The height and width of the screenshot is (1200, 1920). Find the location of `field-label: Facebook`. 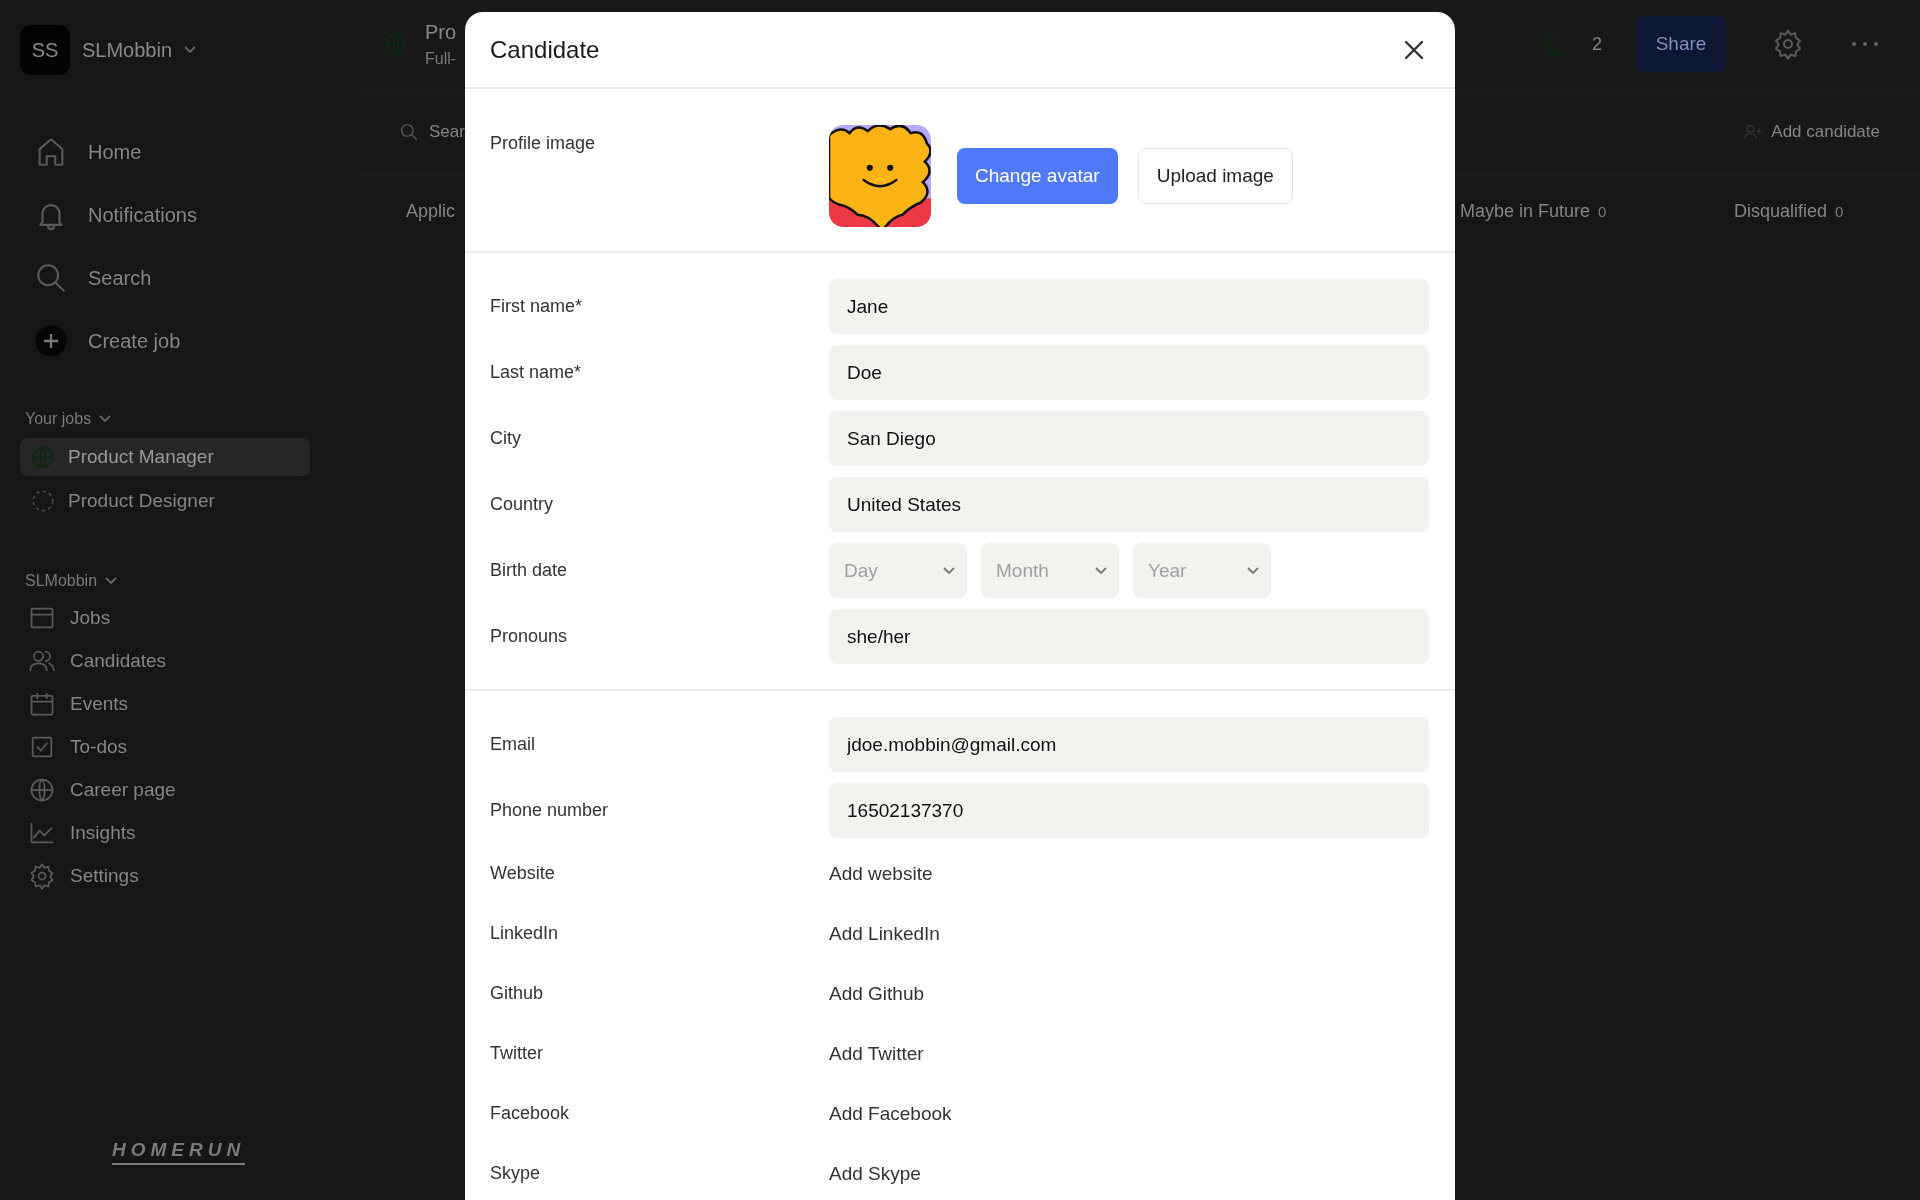

field-label: Facebook is located at coordinates (530, 1113).